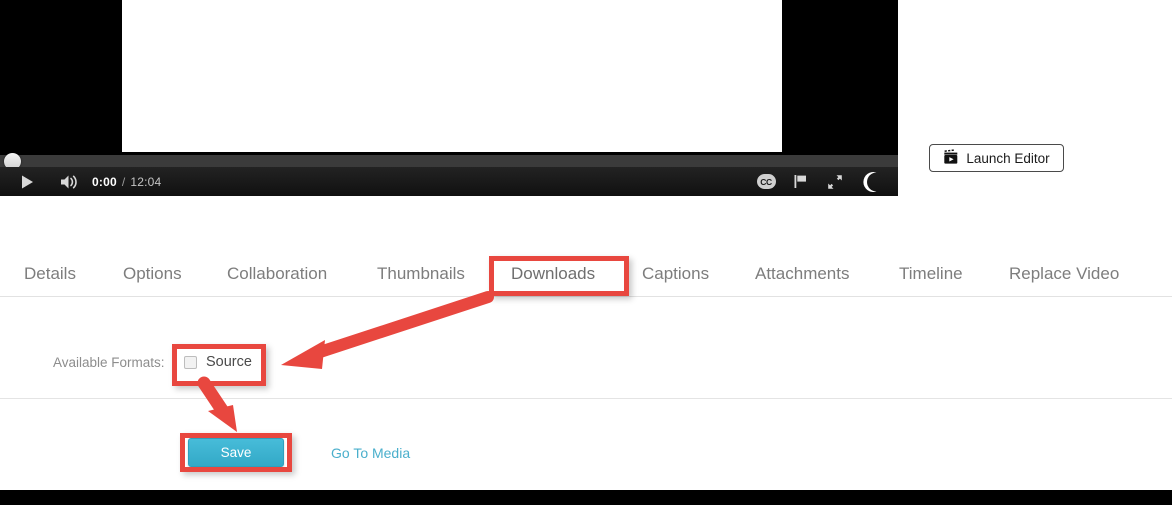 The width and height of the screenshot is (1172, 505). Describe the element at coordinates (871, 181) in the screenshot. I see `night-mode-icon` at that location.